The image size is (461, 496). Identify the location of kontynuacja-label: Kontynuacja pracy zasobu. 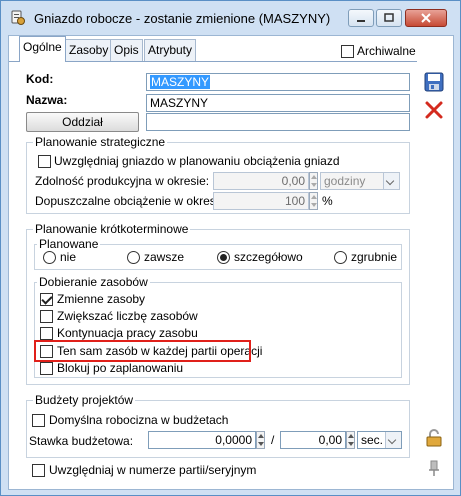
(127, 333).